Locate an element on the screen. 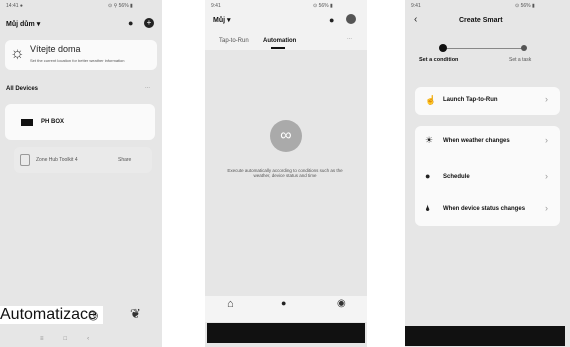 The image size is (570, 347). page-title: Create Smart is located at coordinates (481, 20).